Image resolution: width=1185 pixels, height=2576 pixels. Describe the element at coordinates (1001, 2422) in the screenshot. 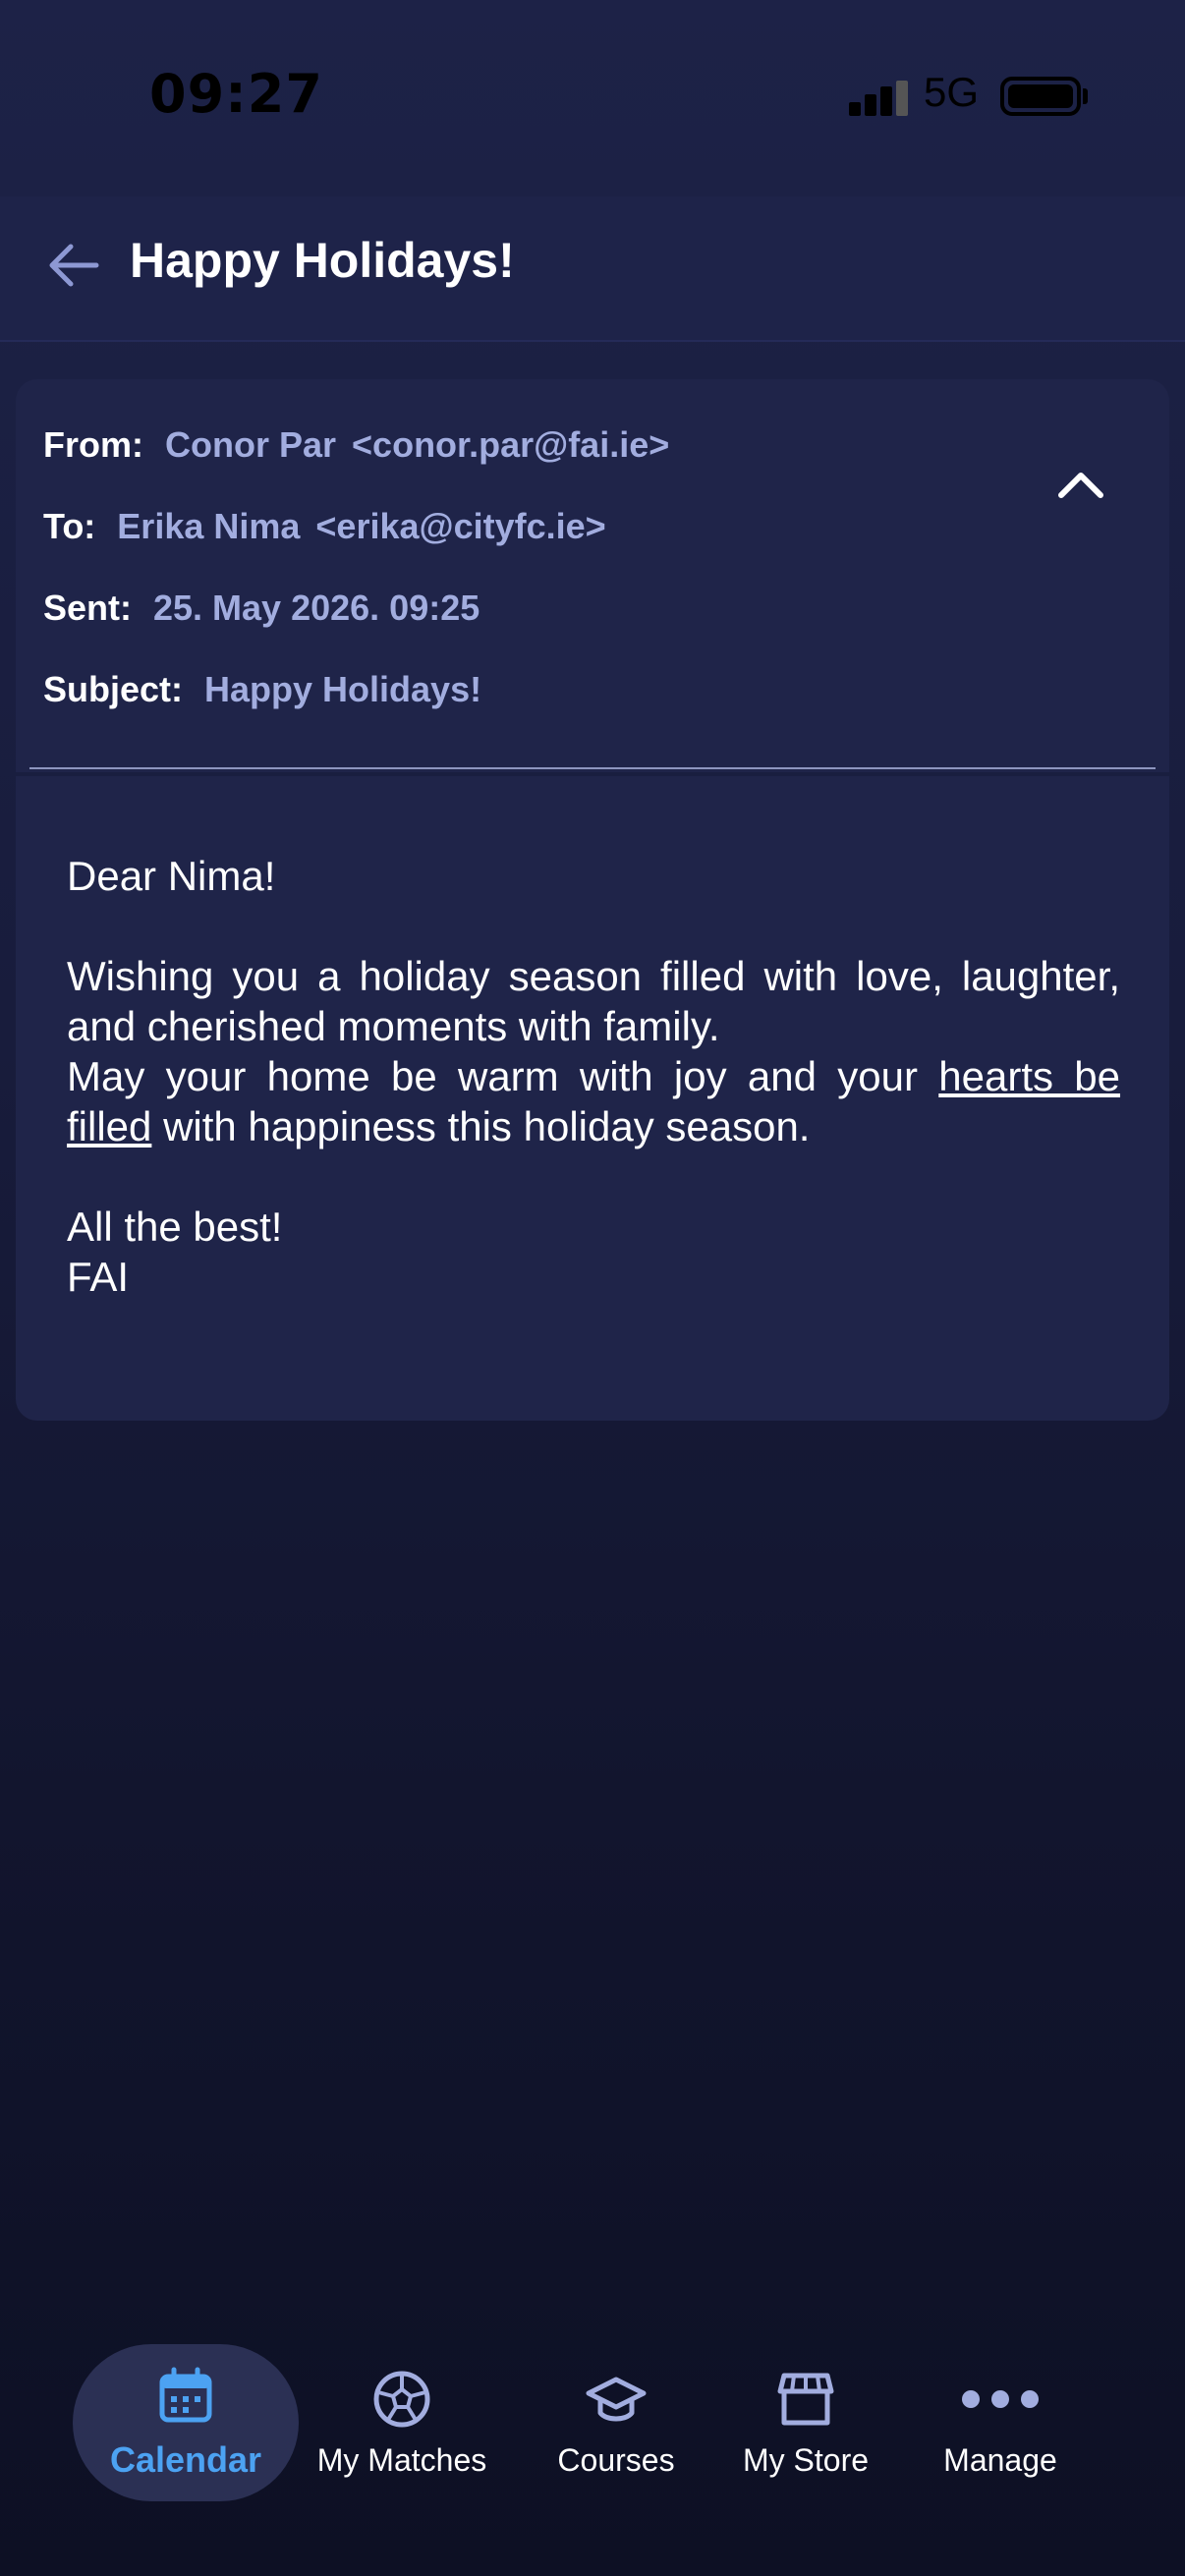

I see `nav-item-manage: Manage` at that location.